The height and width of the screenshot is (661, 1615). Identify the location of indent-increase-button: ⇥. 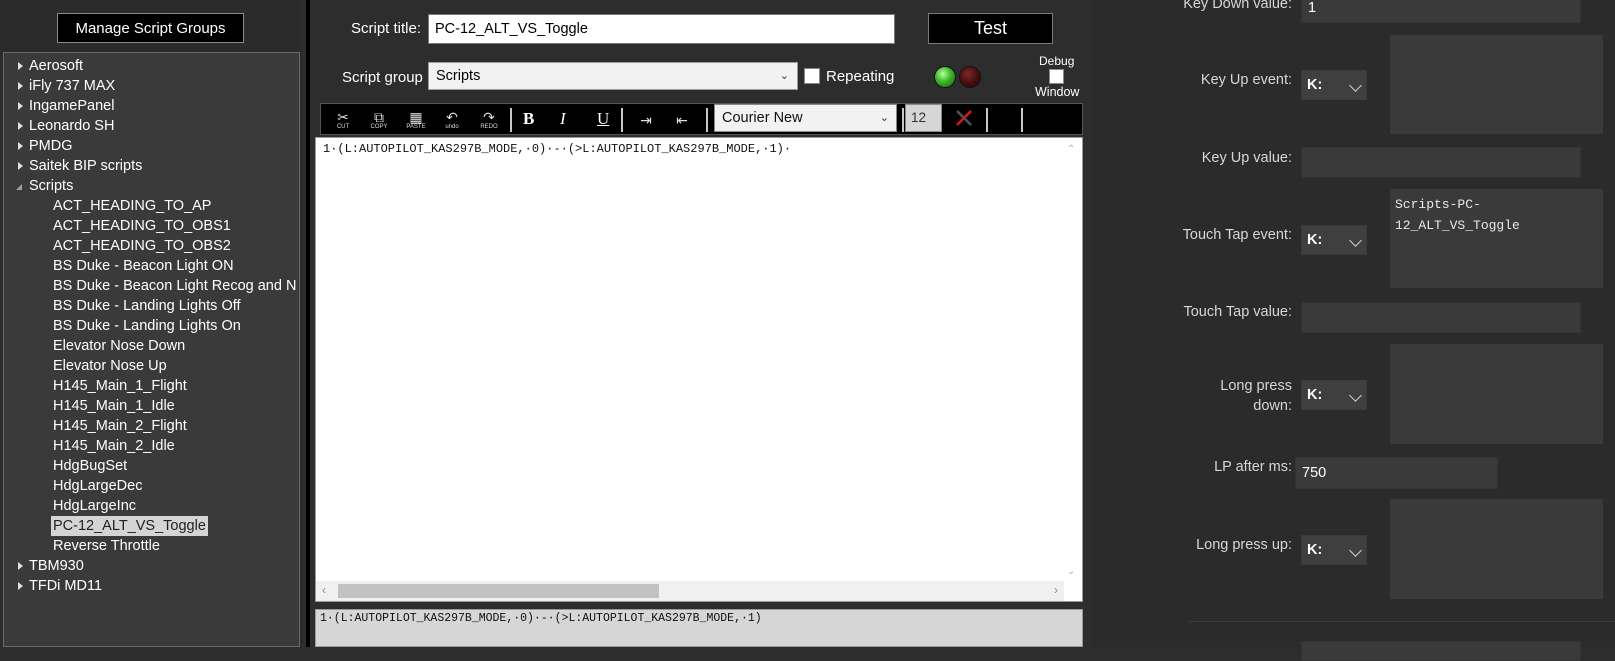
(646, 120).